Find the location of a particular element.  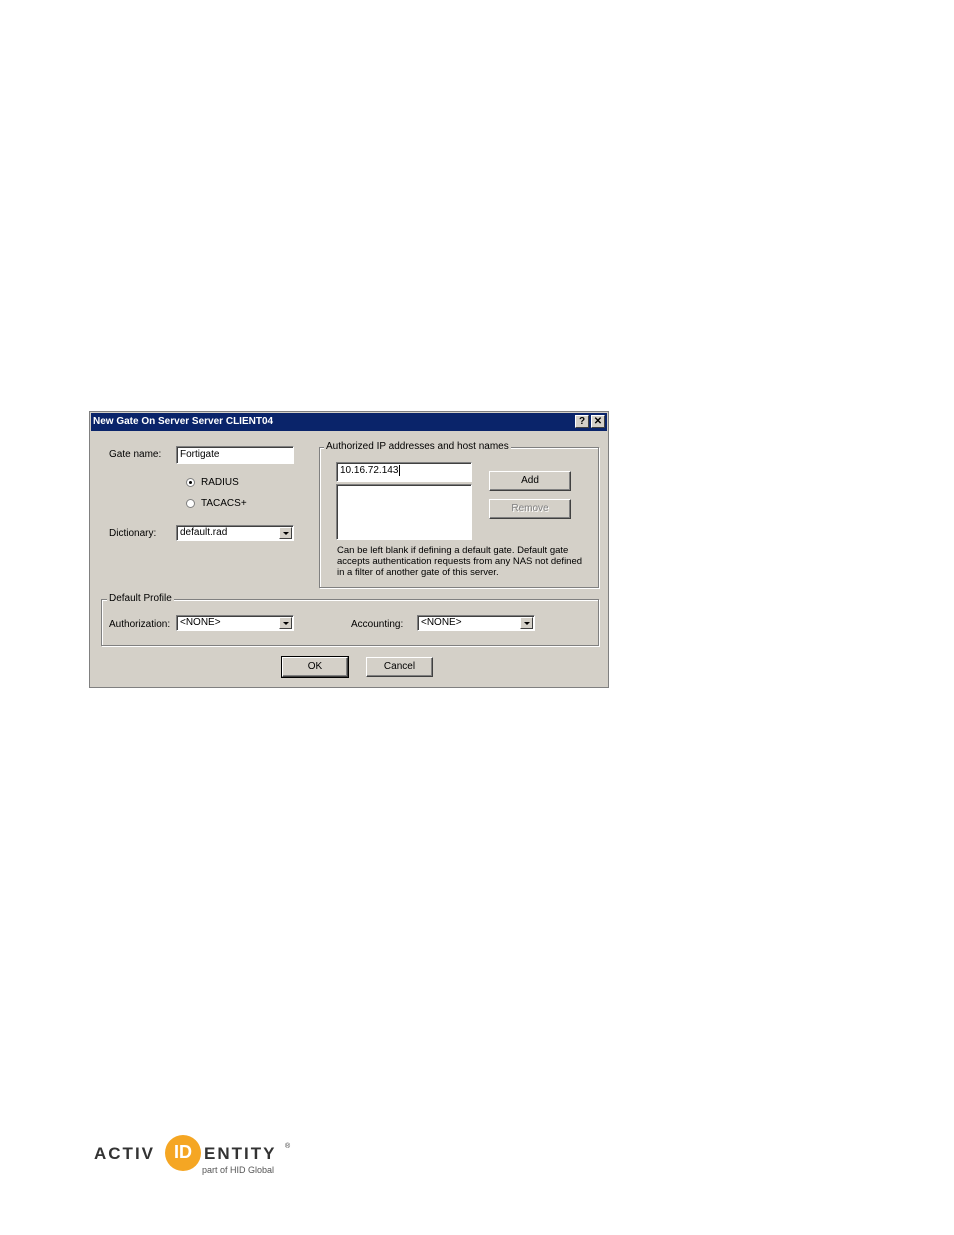

authorization-label: Authorization: is located at coordinates (140, 624).